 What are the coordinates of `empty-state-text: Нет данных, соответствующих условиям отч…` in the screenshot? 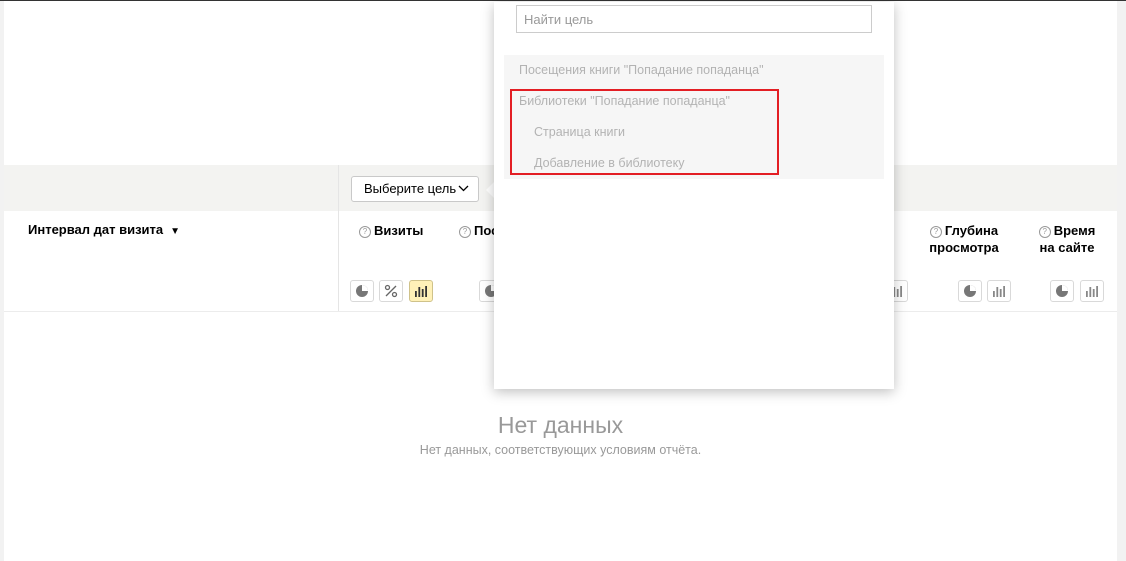 It's located at (560, 450).